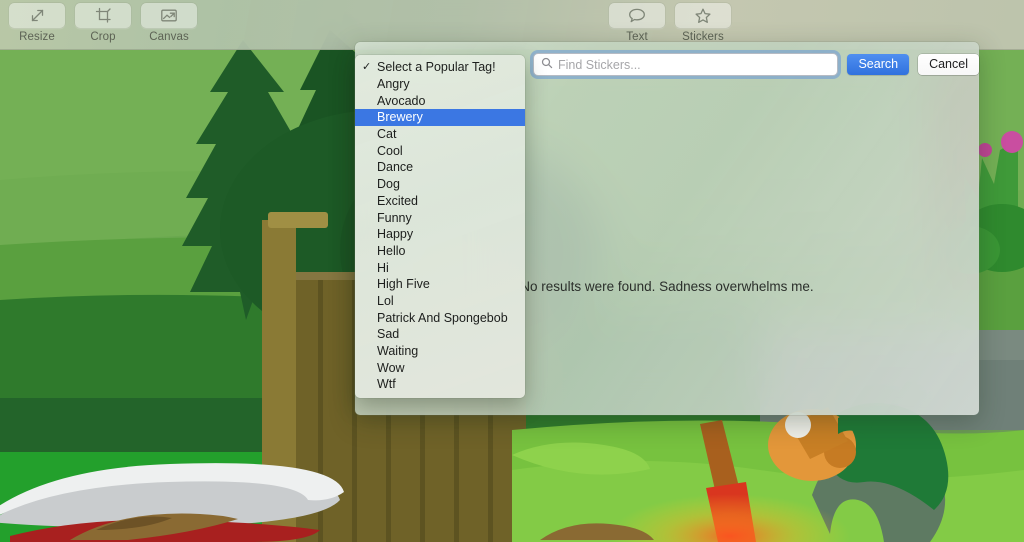 This screenshot has height=542, width=1024. I want to click on tag-menu-item: Hi, so click(440, 267).